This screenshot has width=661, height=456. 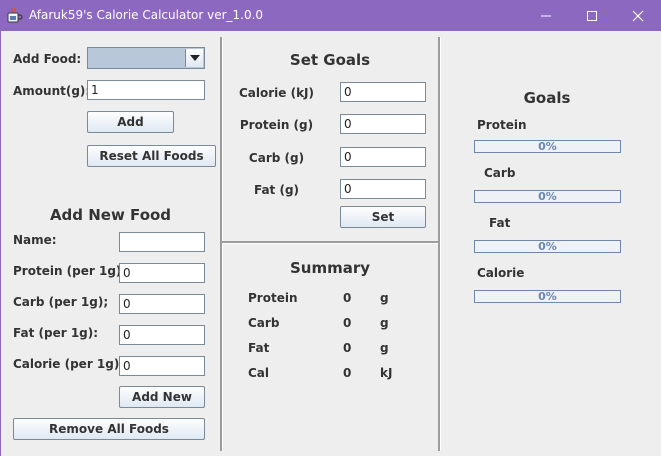 I want to click on fat-progress-bar: 0%, so click(x=547, y=246).